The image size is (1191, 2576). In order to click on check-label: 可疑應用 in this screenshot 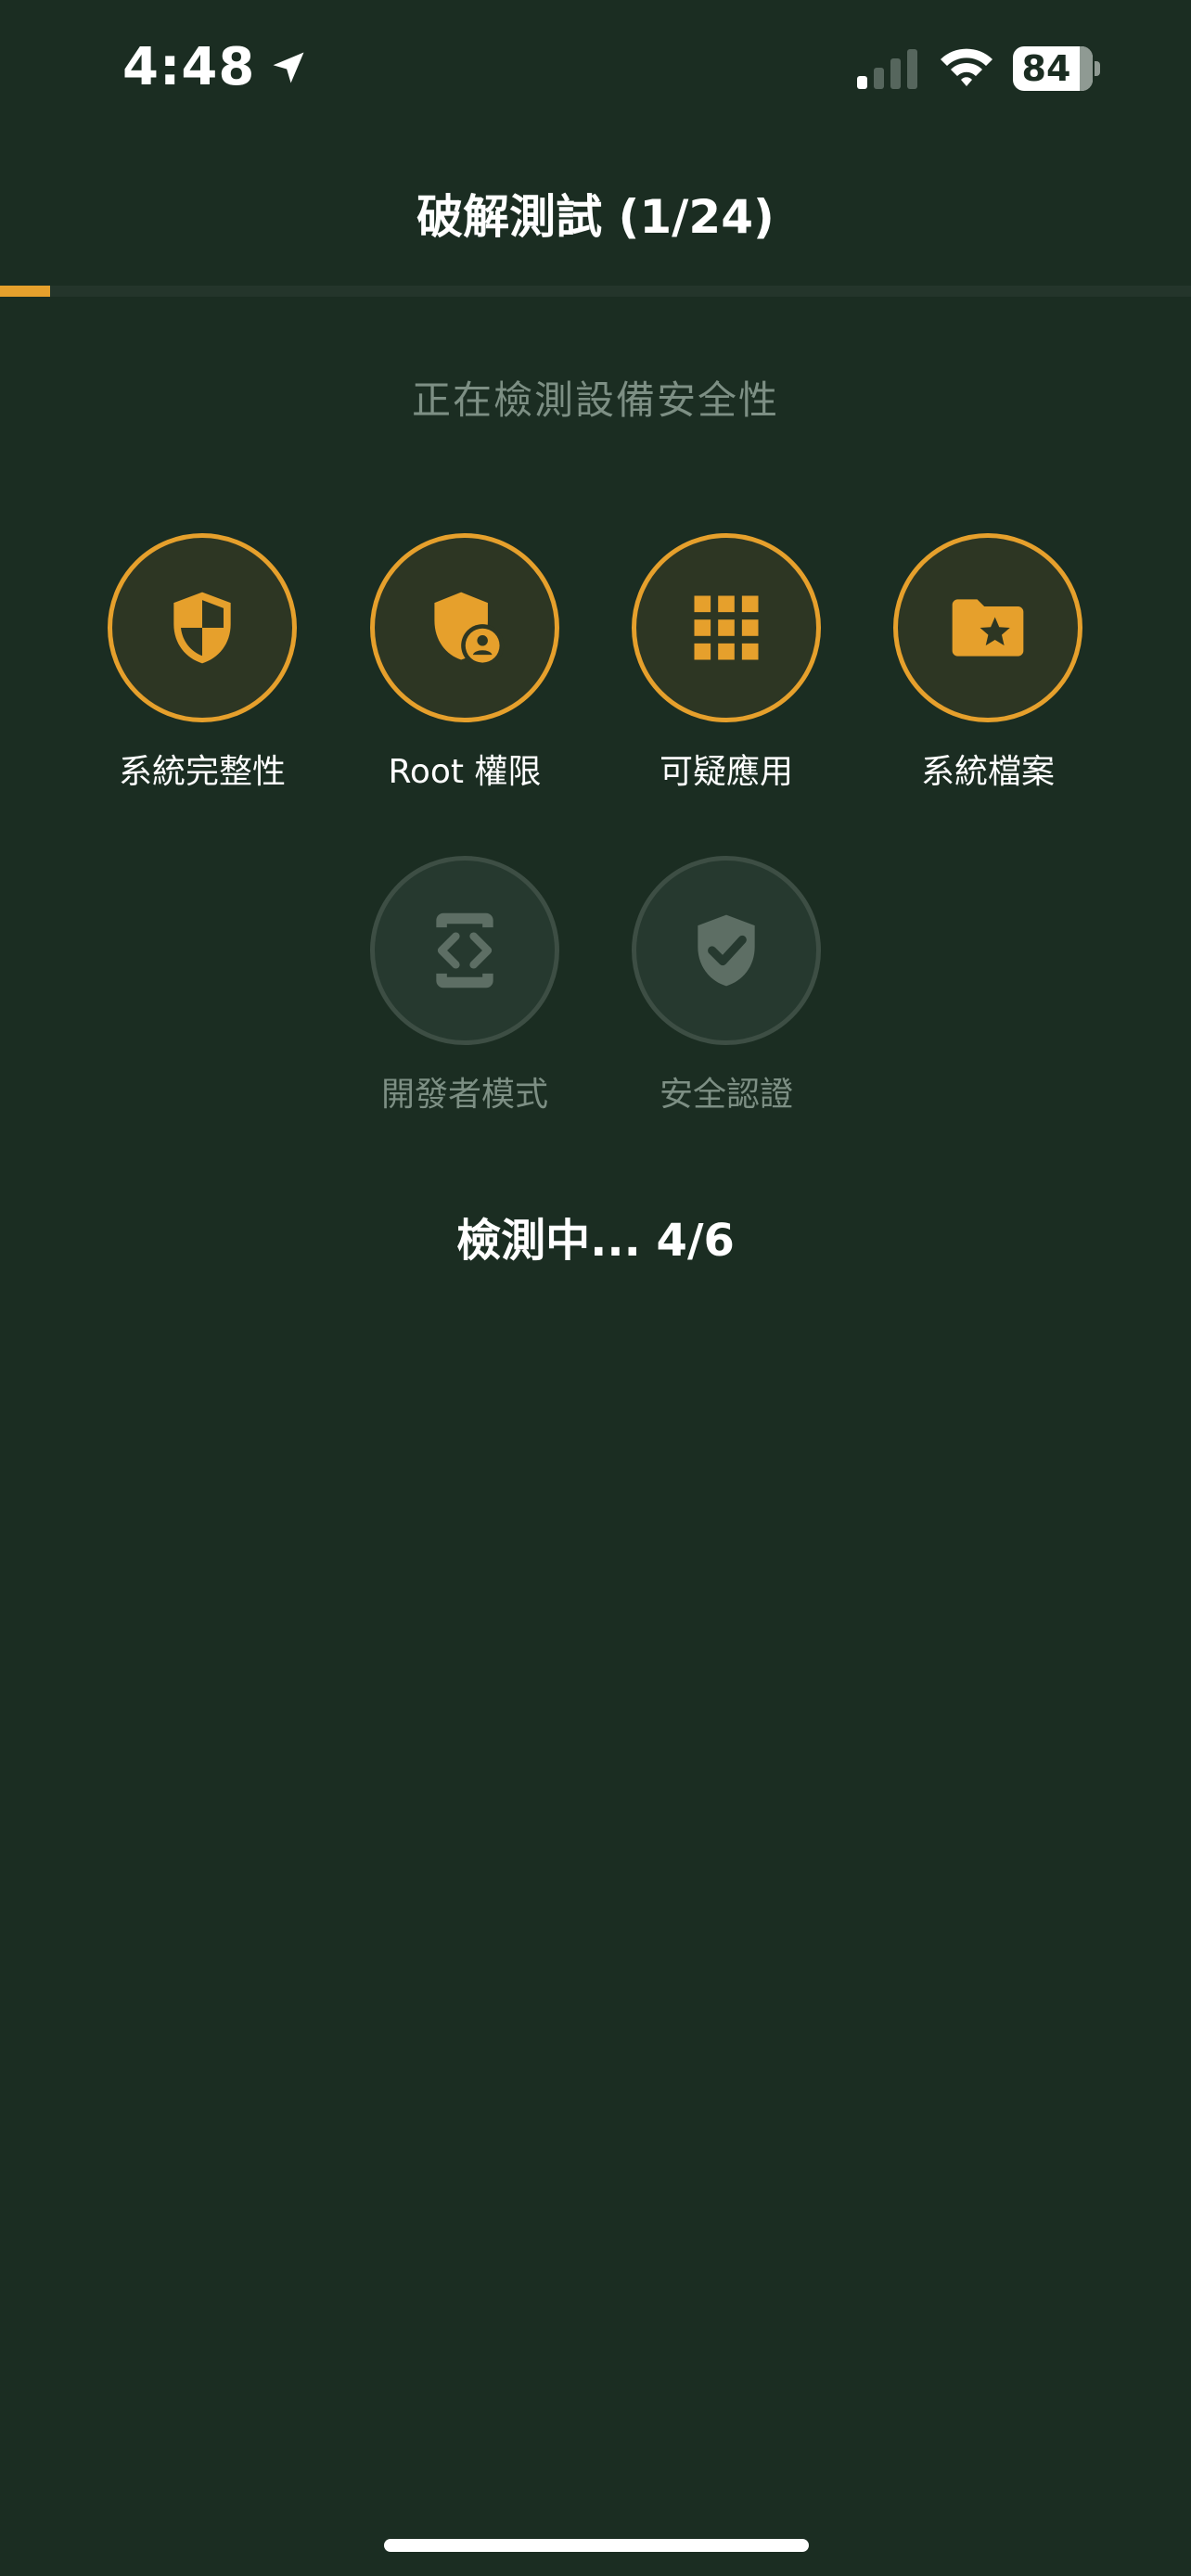, I will do `click(726, 772)`.